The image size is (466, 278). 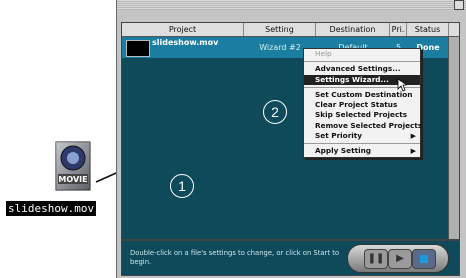 I want to click on stop-icon, so click(x=424, y=259).